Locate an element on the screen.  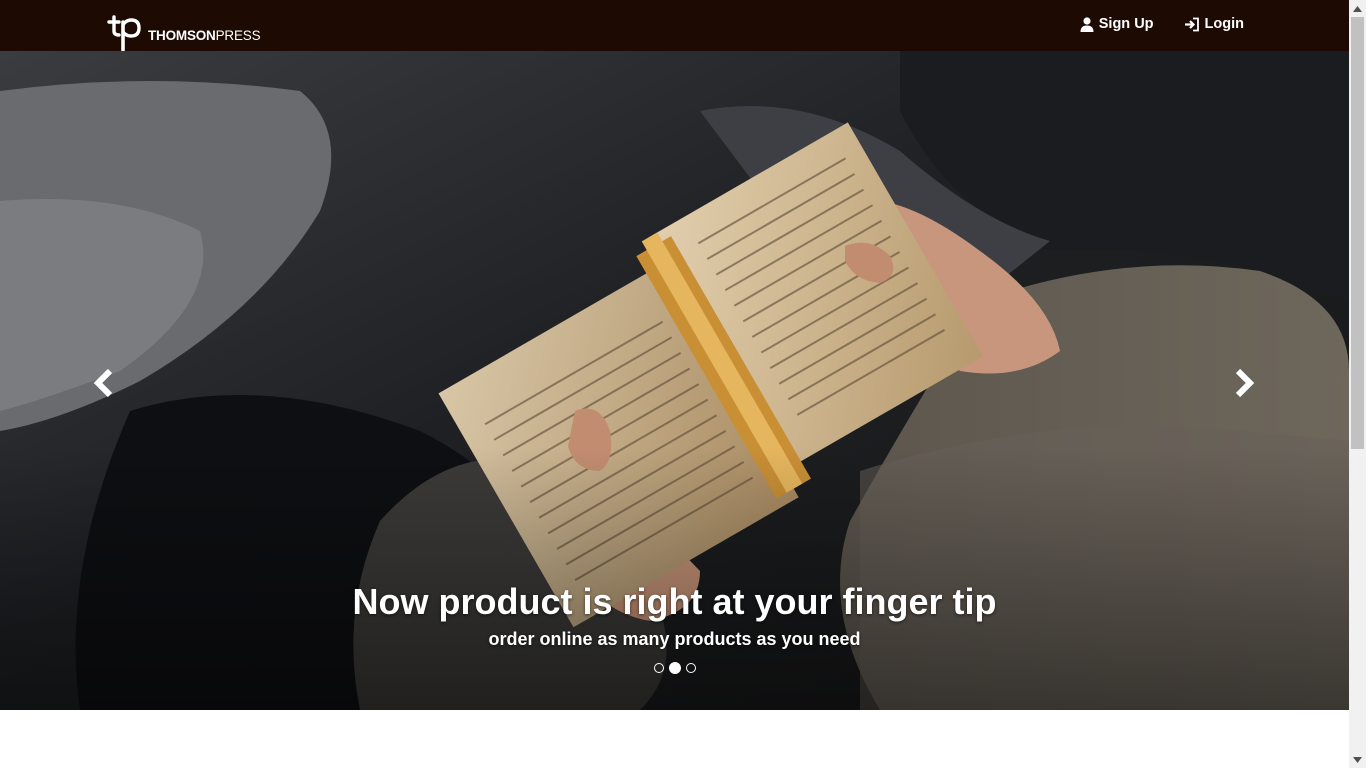
tp-monogram-icon is located at coordinates (124, 33).